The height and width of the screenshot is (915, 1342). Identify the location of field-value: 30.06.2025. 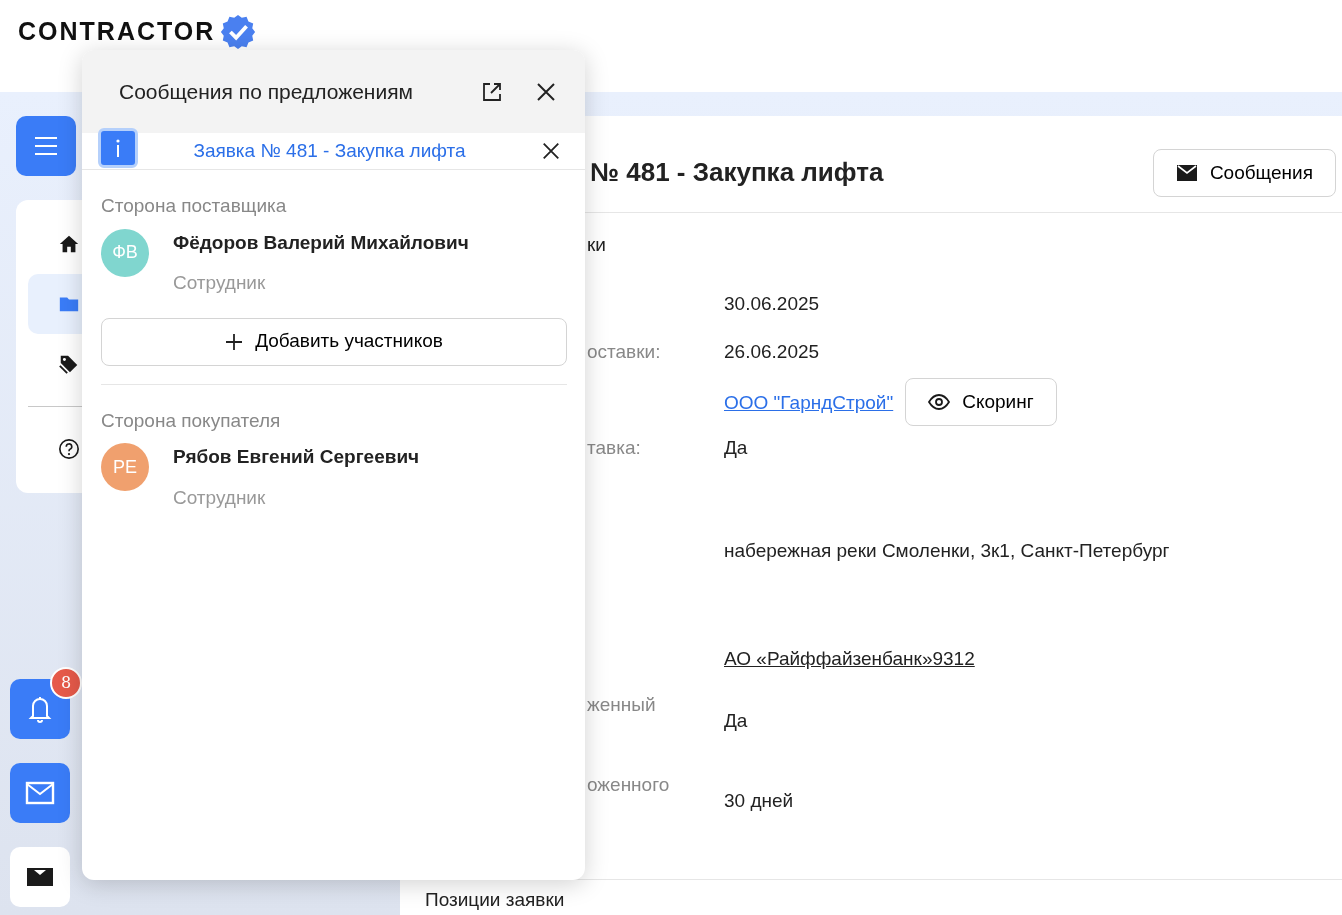
(772, 303).